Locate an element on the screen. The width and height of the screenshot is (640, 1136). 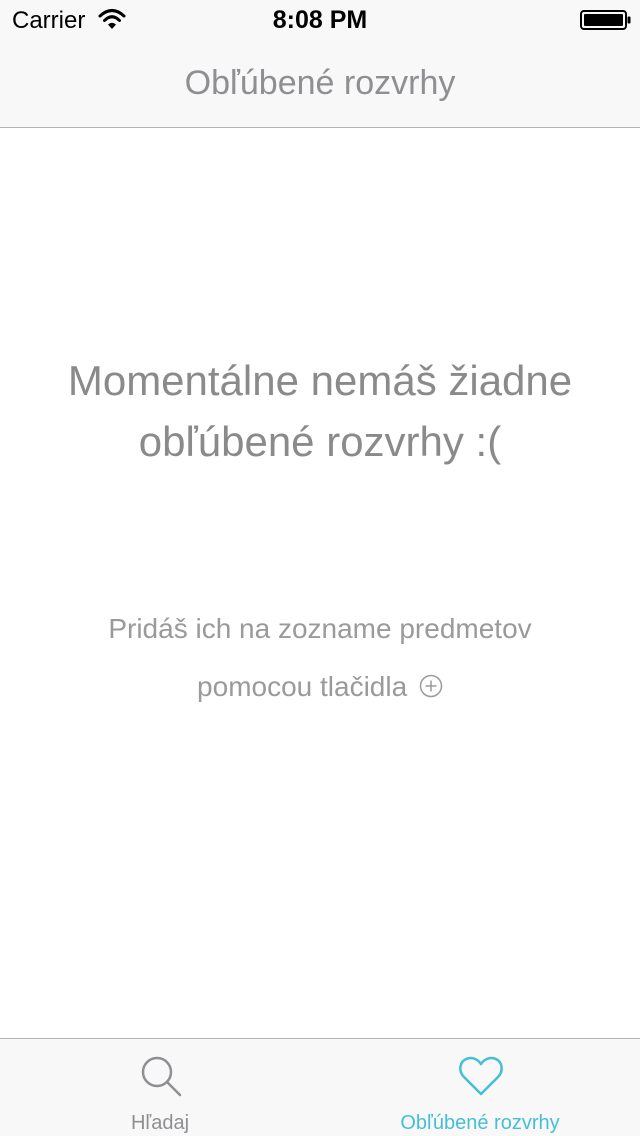
status-time: 8:08 PM is located at coordinates (320, 20).